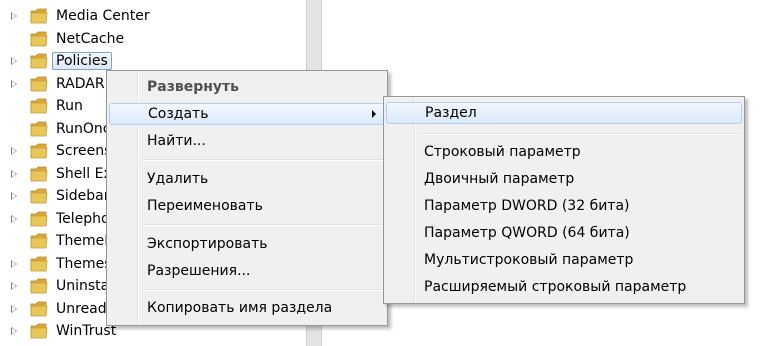  What do you see at coordinates (153, 16) in the screenshot?
I see `tree-item: Media Center` at bounding box center [153, 16].